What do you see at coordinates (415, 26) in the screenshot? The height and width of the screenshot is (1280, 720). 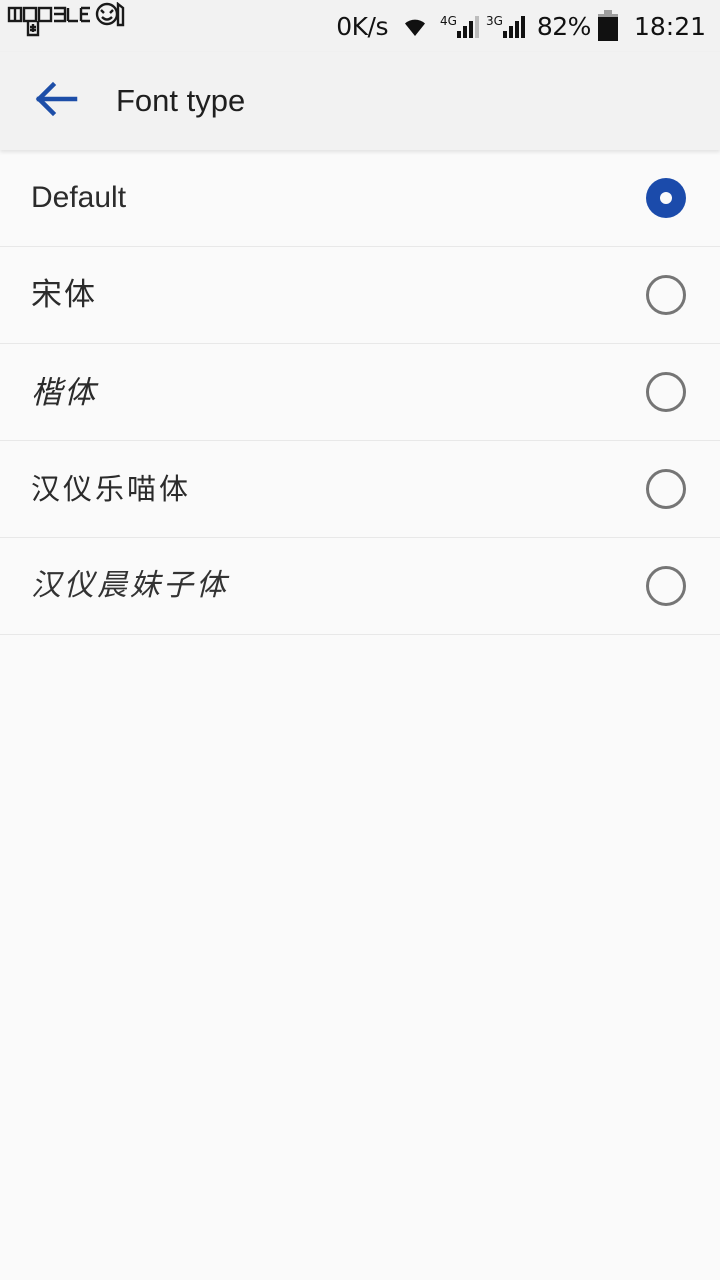 I see `wifi-icon` at bounding box center [415, 26].